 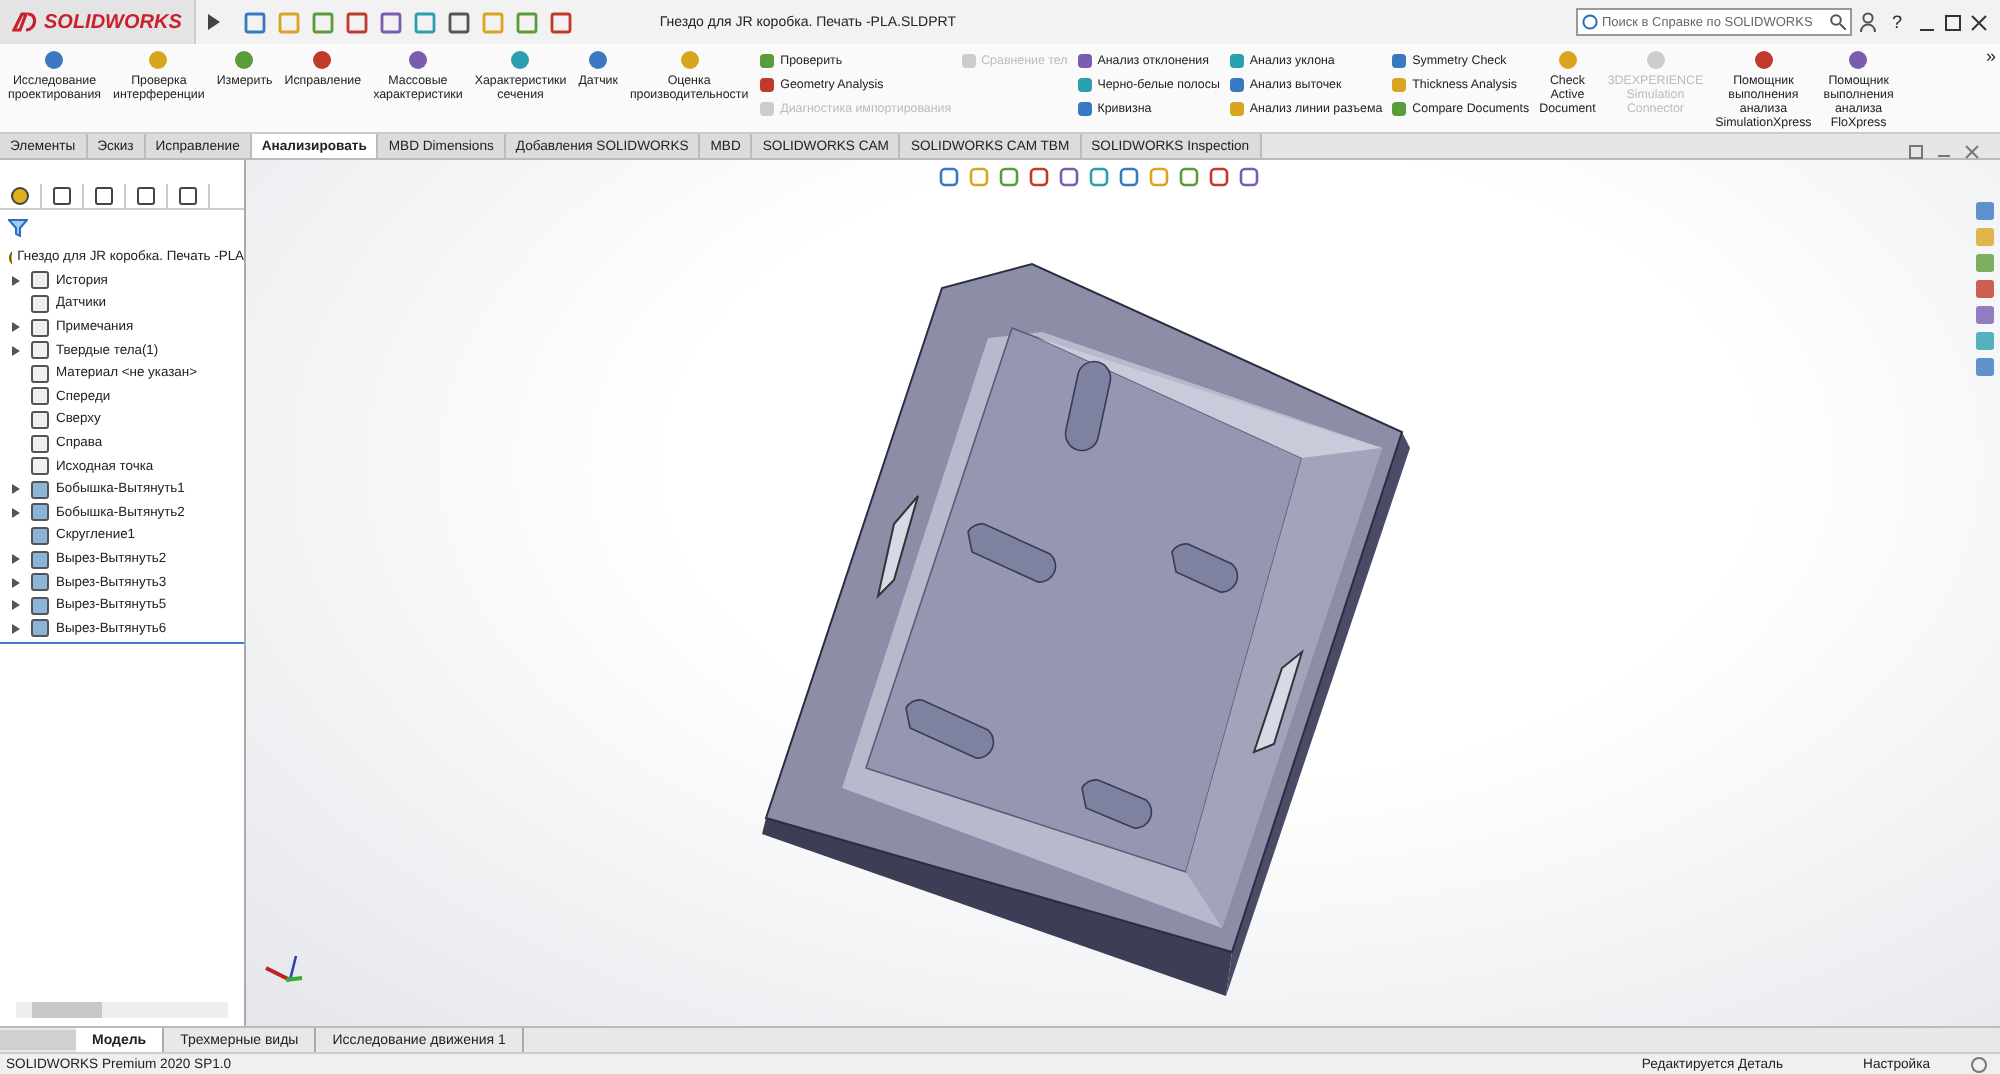 I want to click on restore-icon, so click(x=1916, y=152).